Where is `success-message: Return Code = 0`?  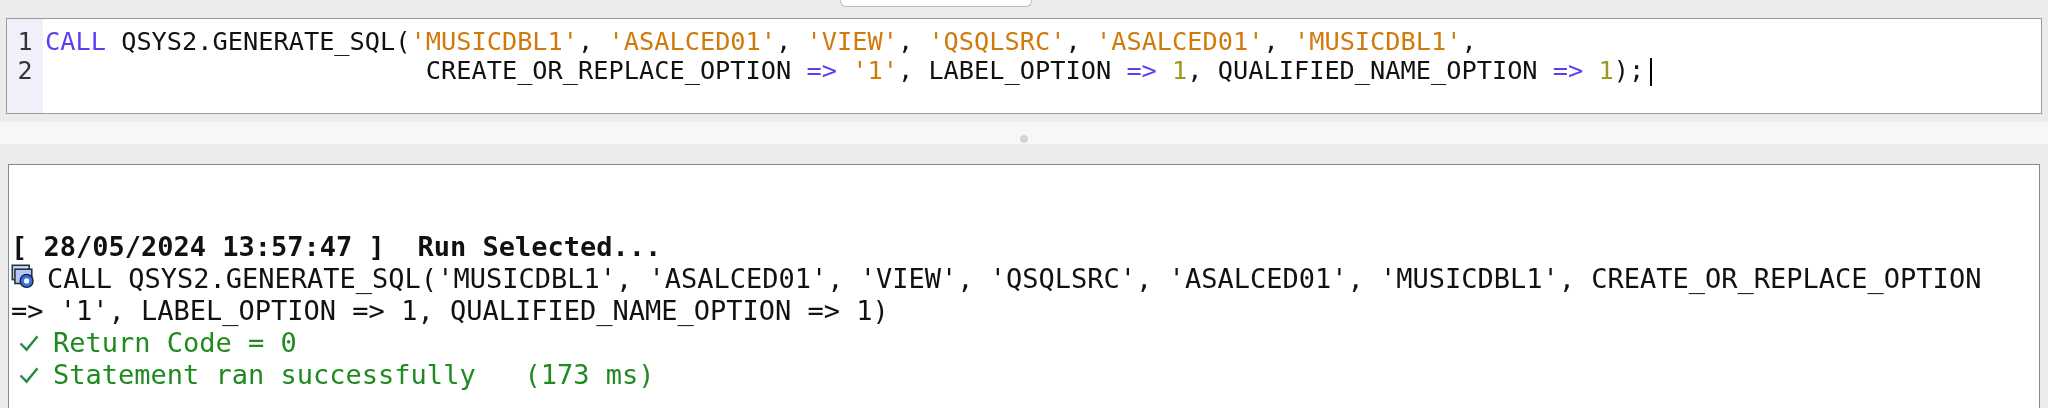
success-message: Return Code = 0 is located at coordinates (175, 343).